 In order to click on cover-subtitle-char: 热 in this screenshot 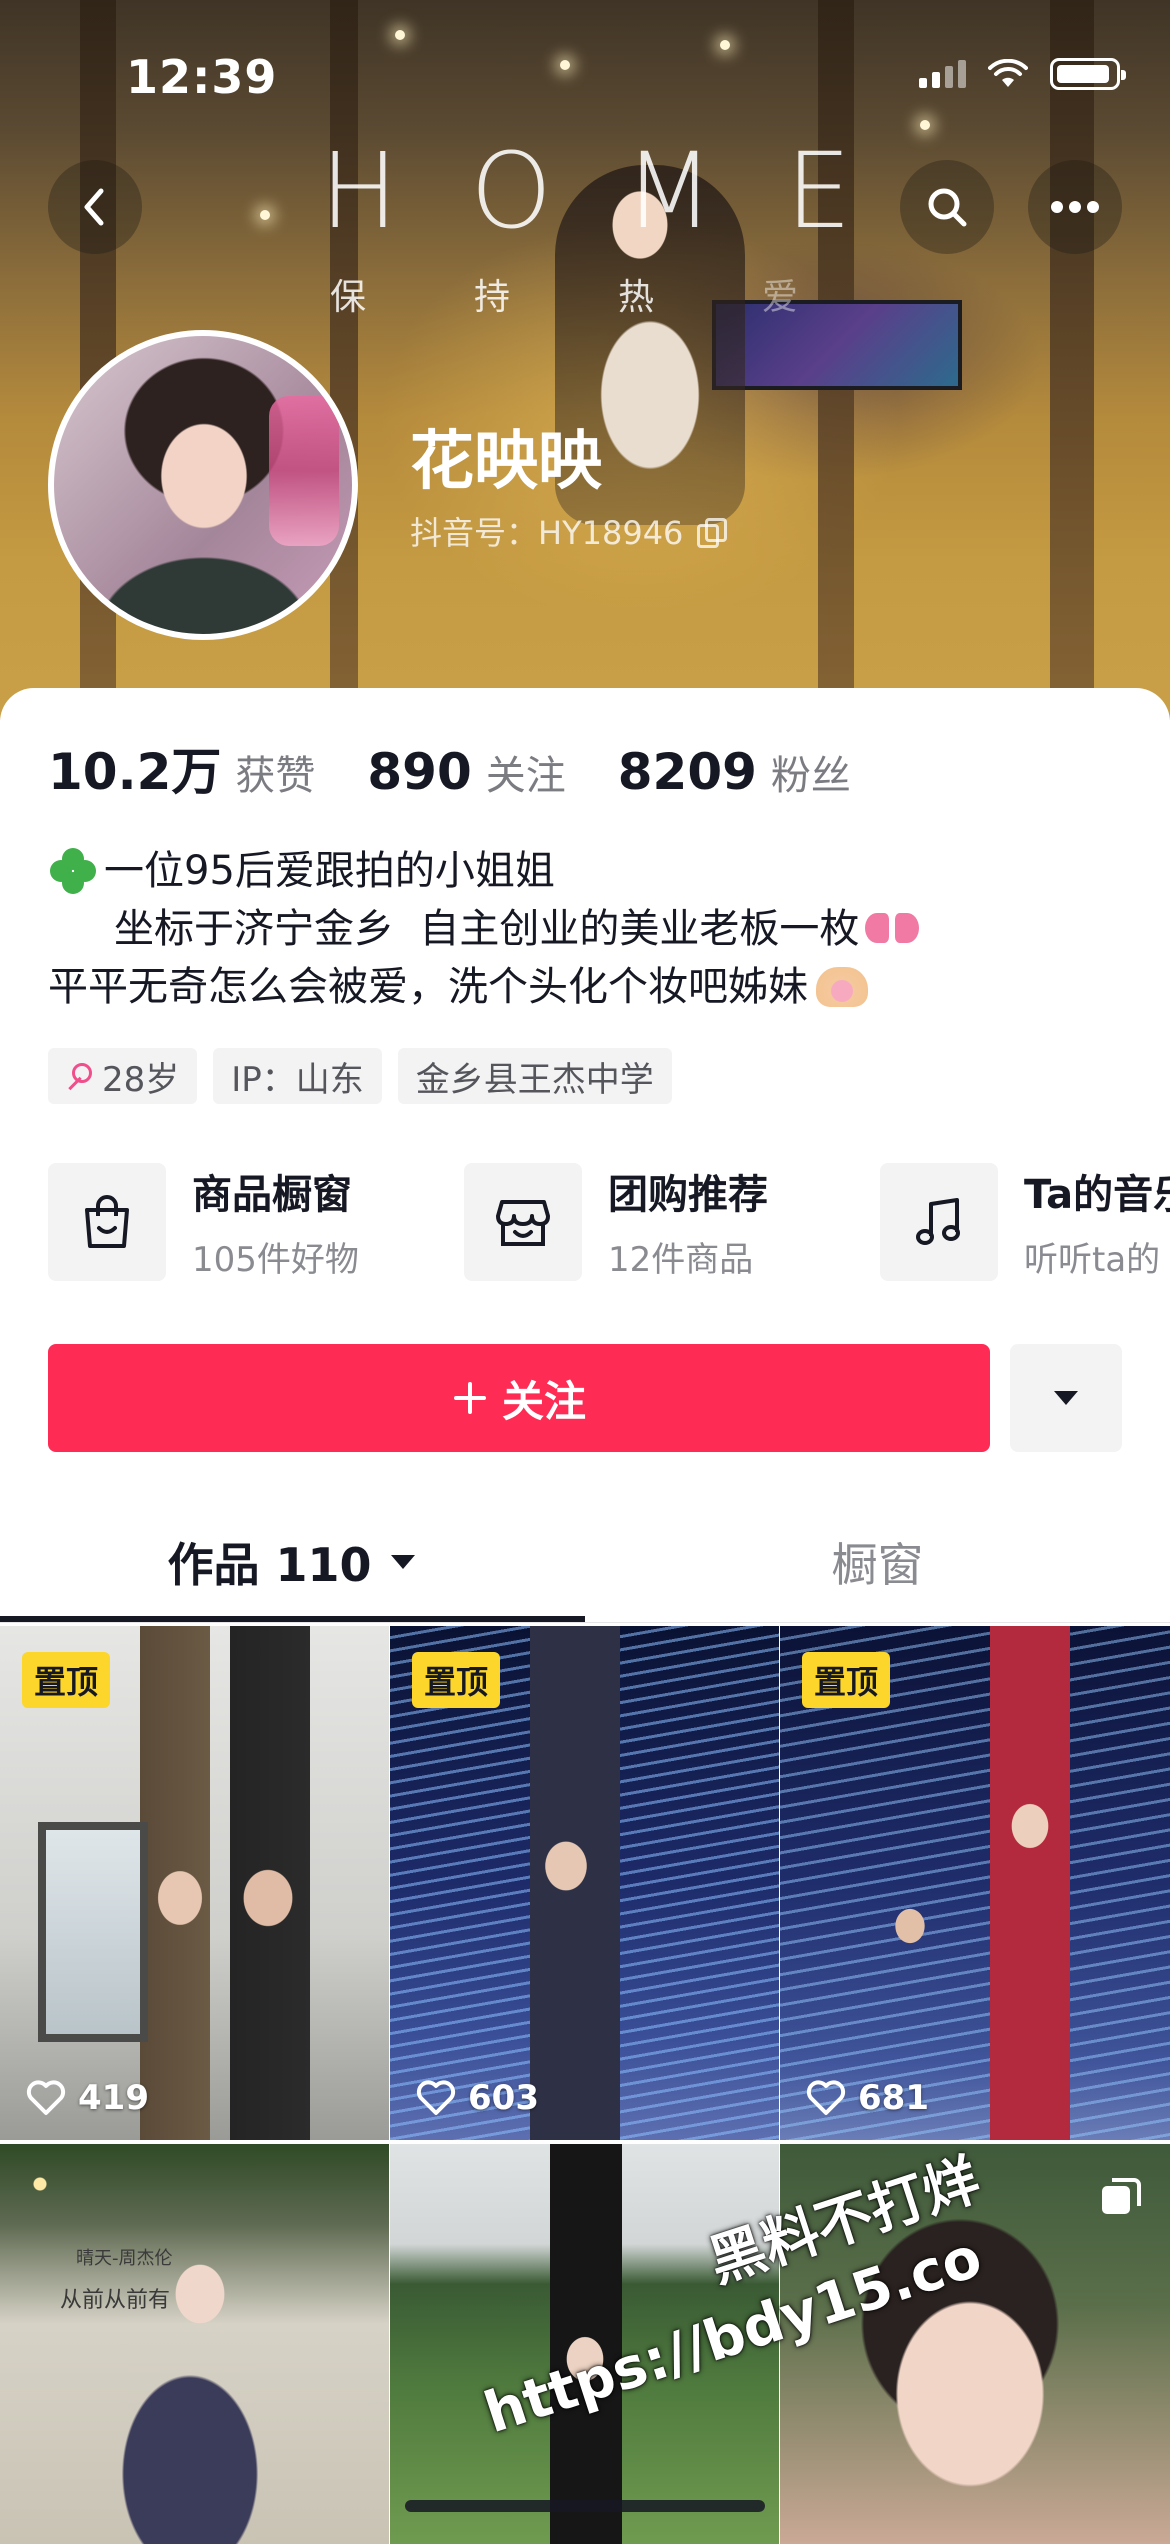, I will do `click(636, 297)`.